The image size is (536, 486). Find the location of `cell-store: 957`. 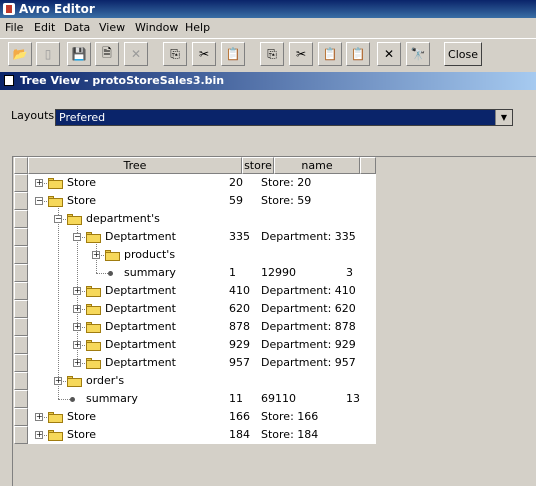

cell-store: 957 is located at coordinates (239, 363).